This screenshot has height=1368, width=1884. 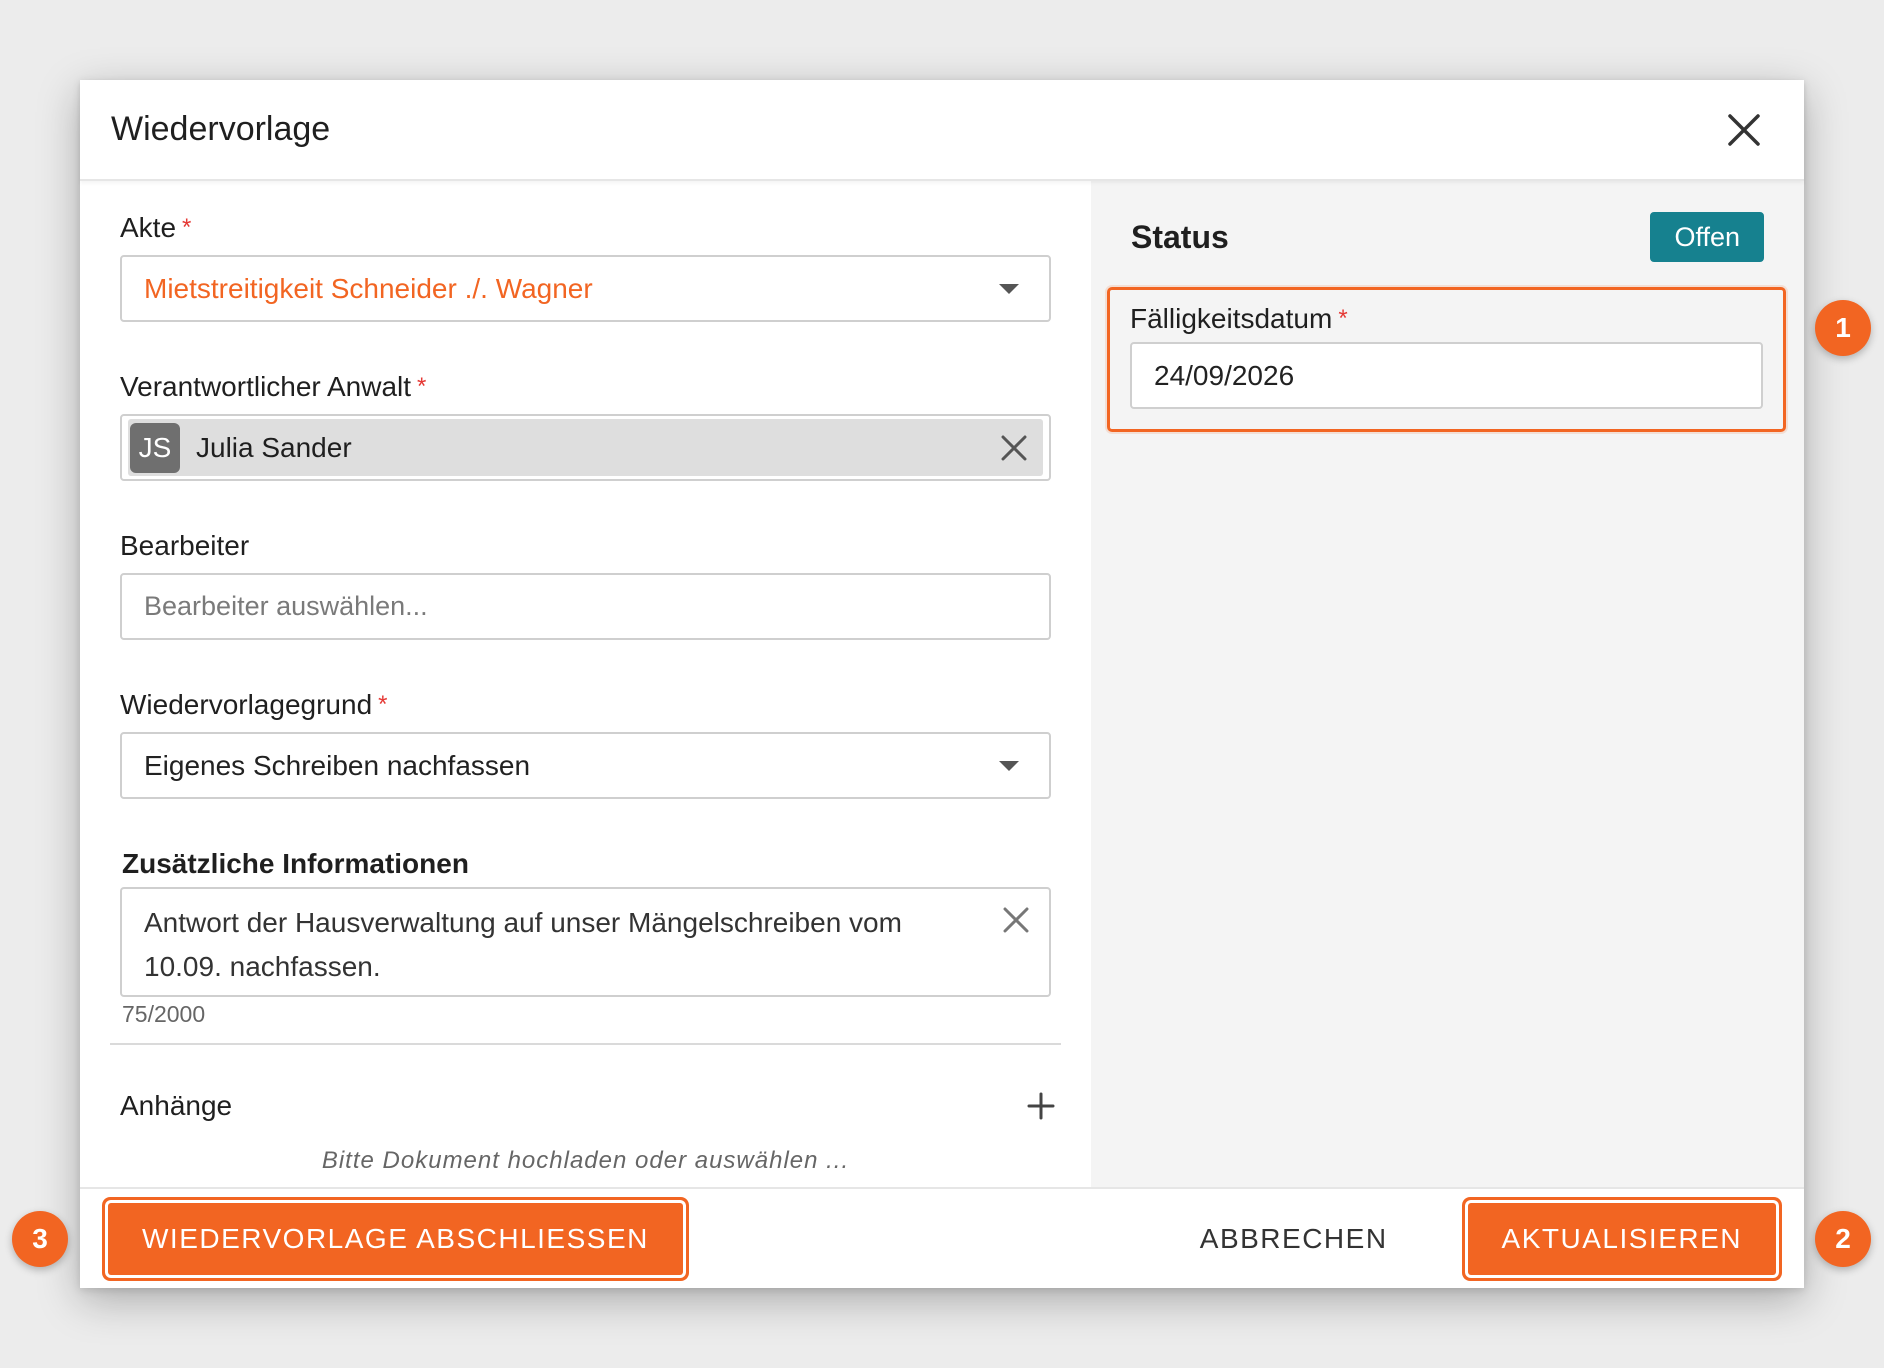 I want to click on chip-name: Julia Sander, so click(x=274, y=447).